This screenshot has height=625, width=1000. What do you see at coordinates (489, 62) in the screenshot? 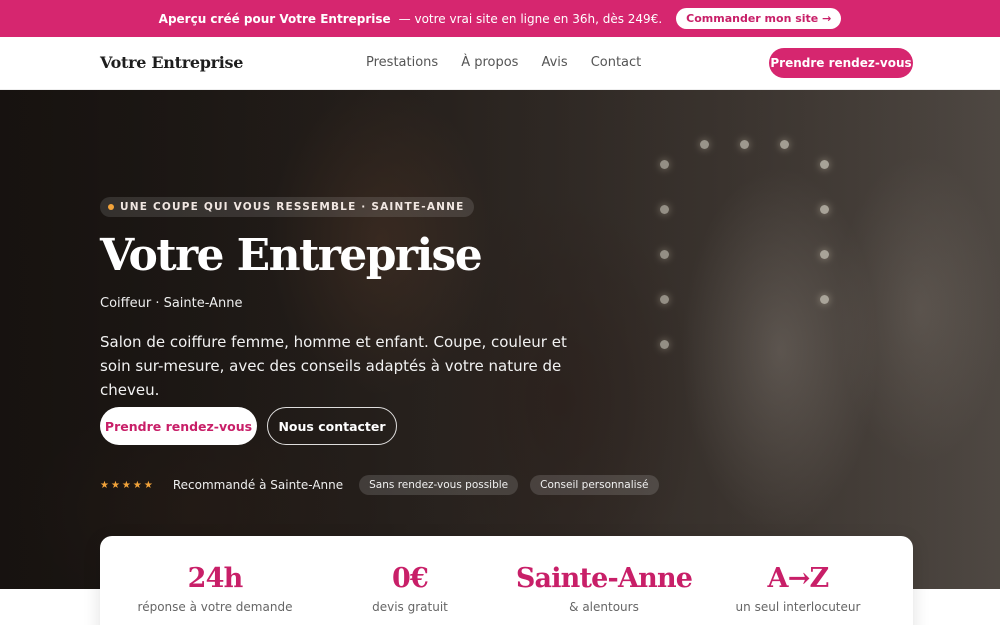
I see `nav-item-a-propos: À propos` at bounding box center [489, 62].